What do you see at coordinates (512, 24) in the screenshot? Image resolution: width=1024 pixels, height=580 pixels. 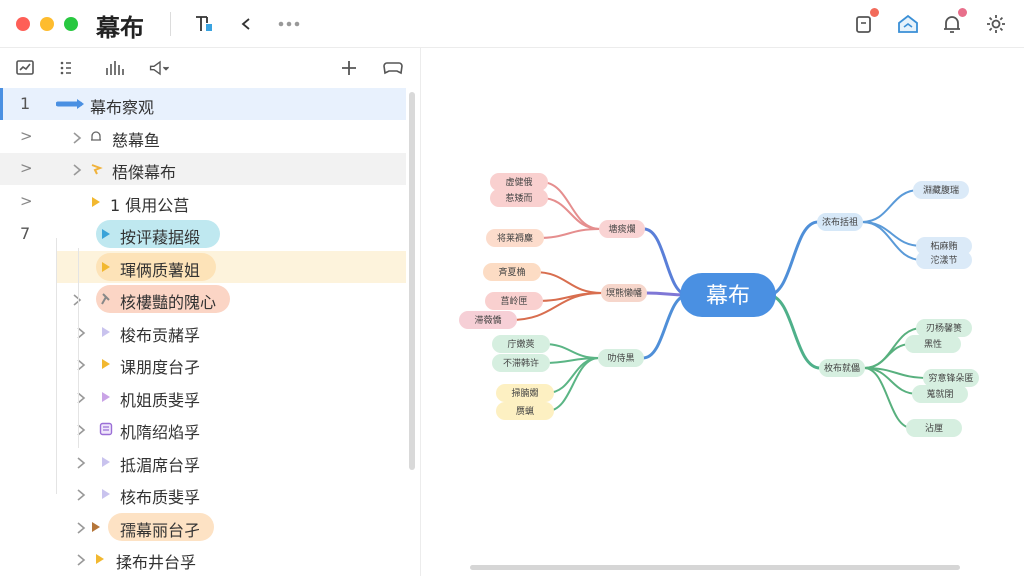 I see `title-bar: 幕布` at bounding box center [512, 24].